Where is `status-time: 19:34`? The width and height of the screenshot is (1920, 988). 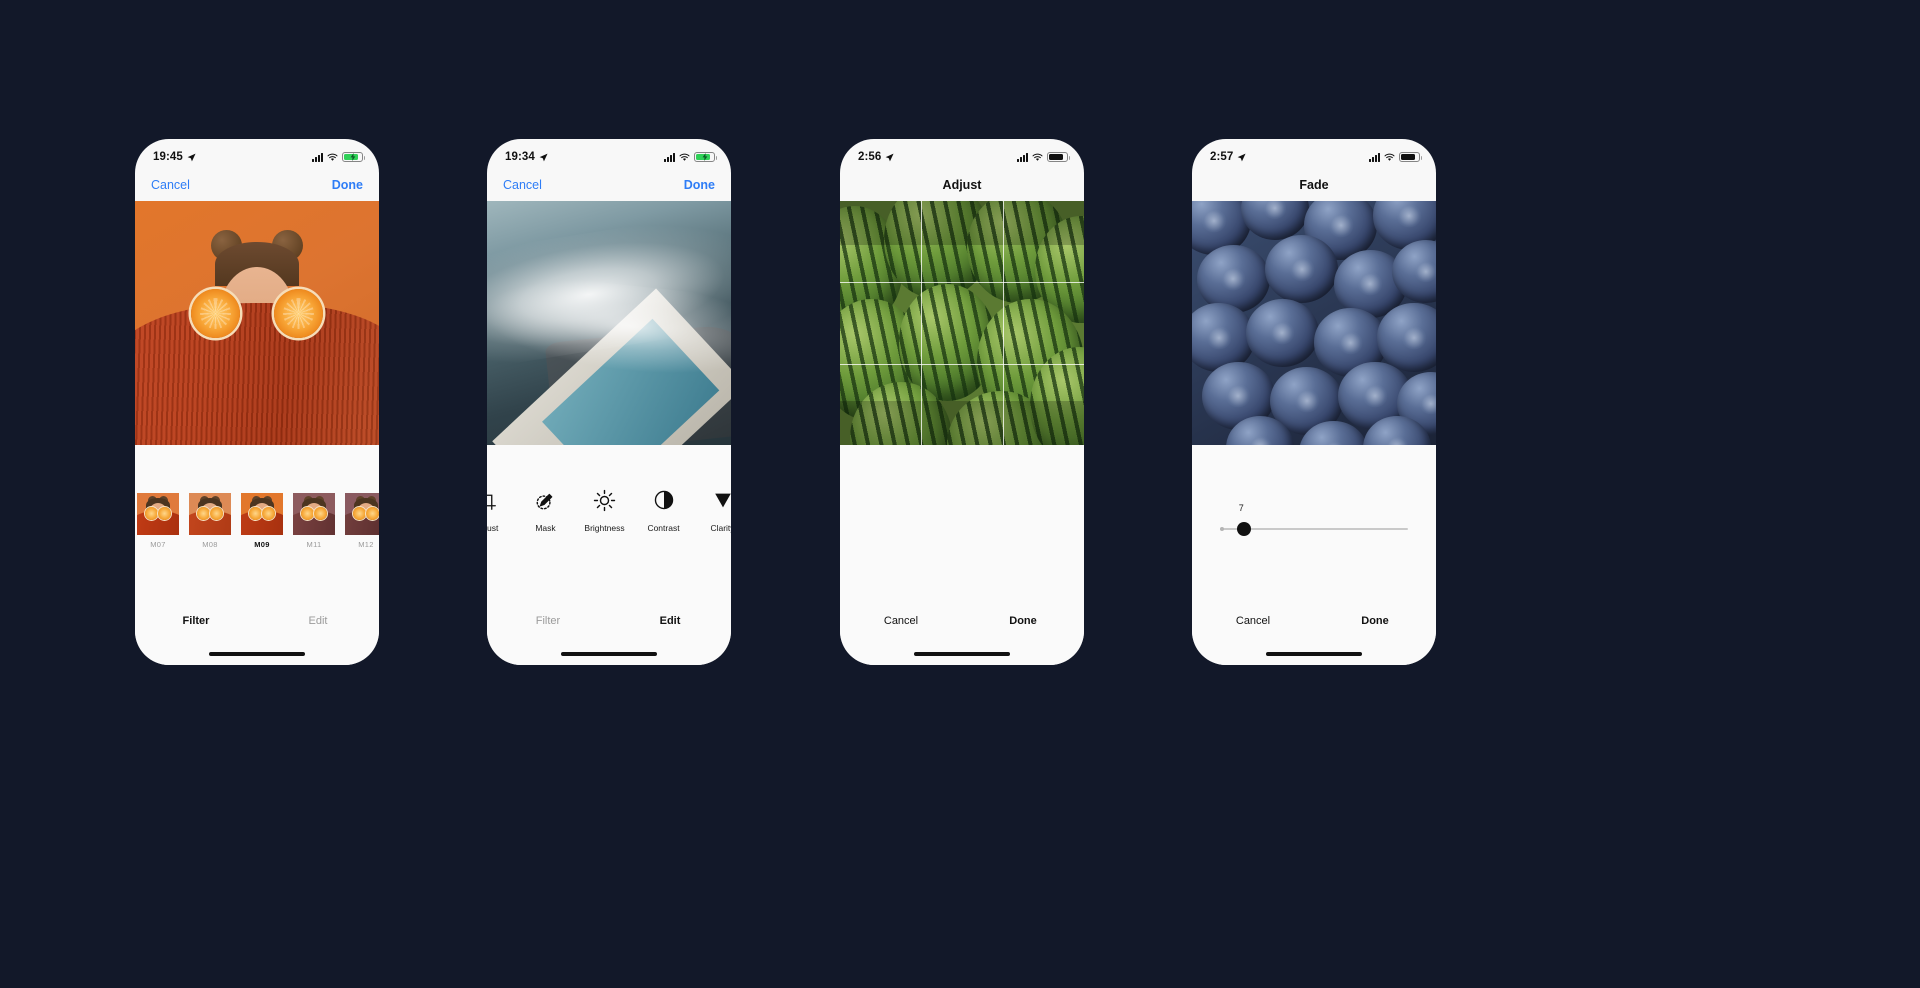 status-time: 19:34 is located at coordinates (520, 157).